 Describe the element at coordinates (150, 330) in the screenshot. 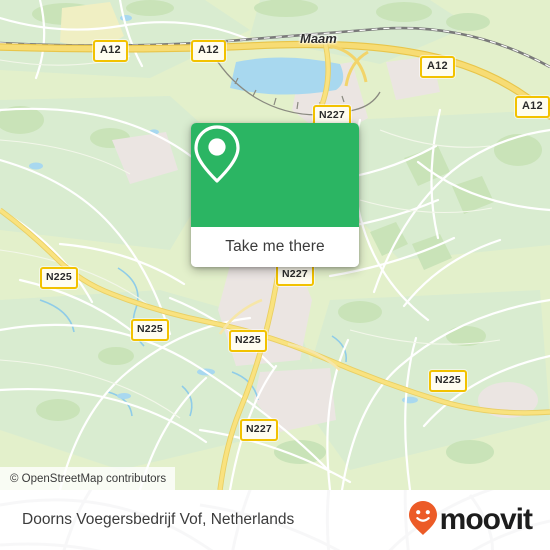

I see `road-shield-n225-2: N225` at that location.